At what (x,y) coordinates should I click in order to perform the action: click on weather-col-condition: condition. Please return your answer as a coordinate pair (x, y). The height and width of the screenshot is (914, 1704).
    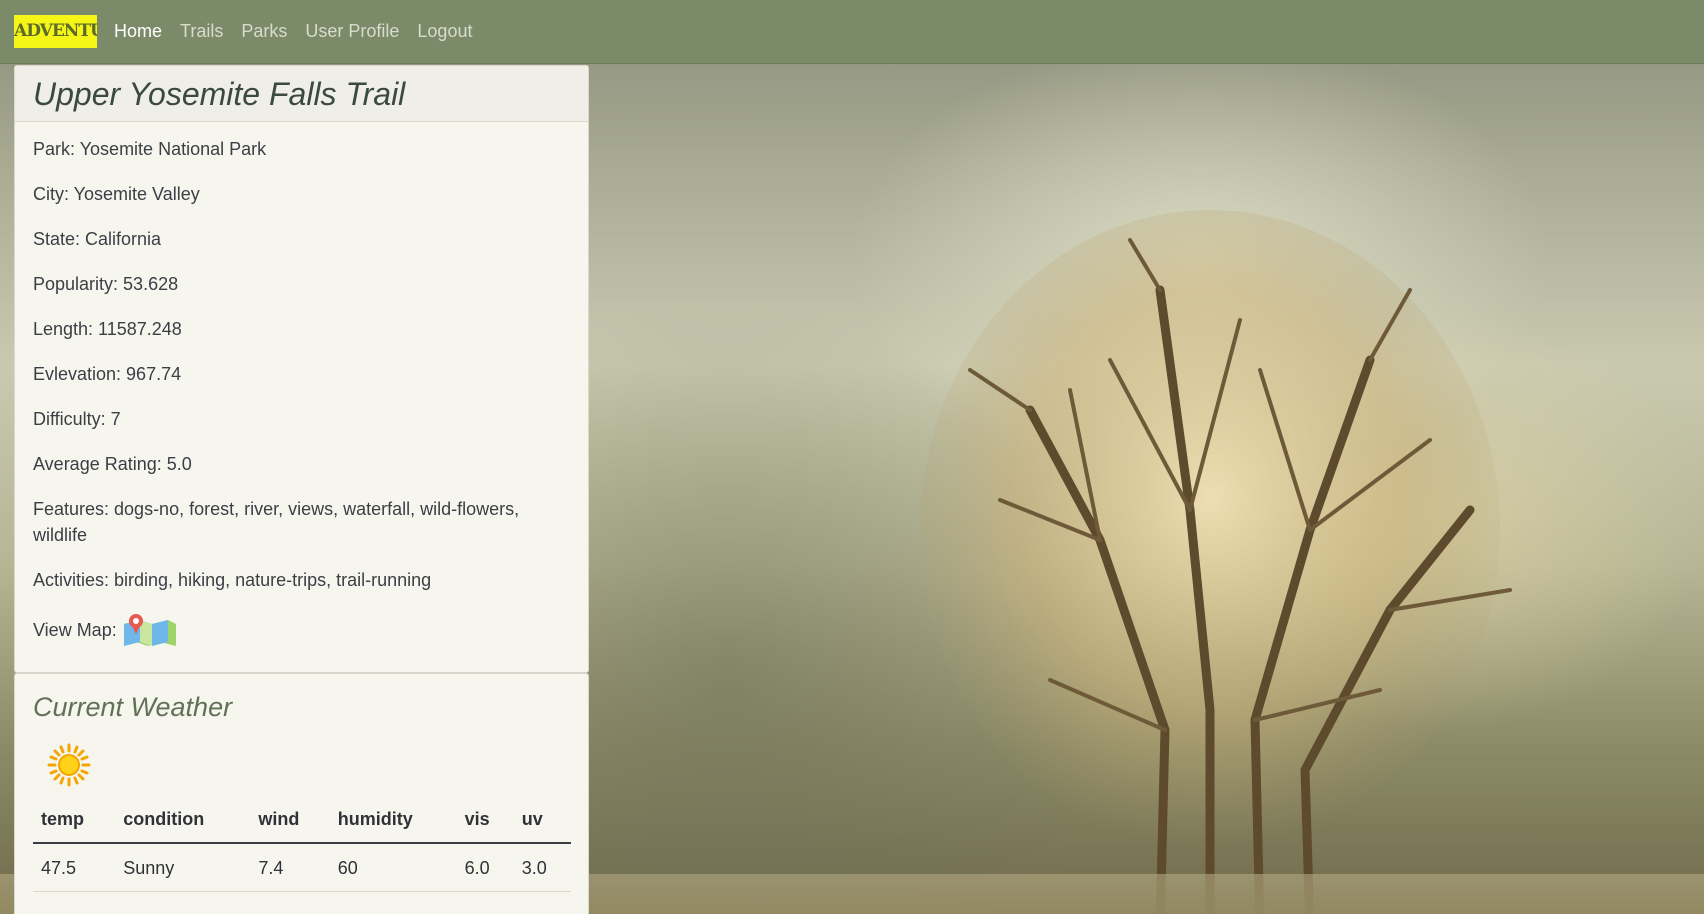
    Looking at the image, I should click on (183, 822).